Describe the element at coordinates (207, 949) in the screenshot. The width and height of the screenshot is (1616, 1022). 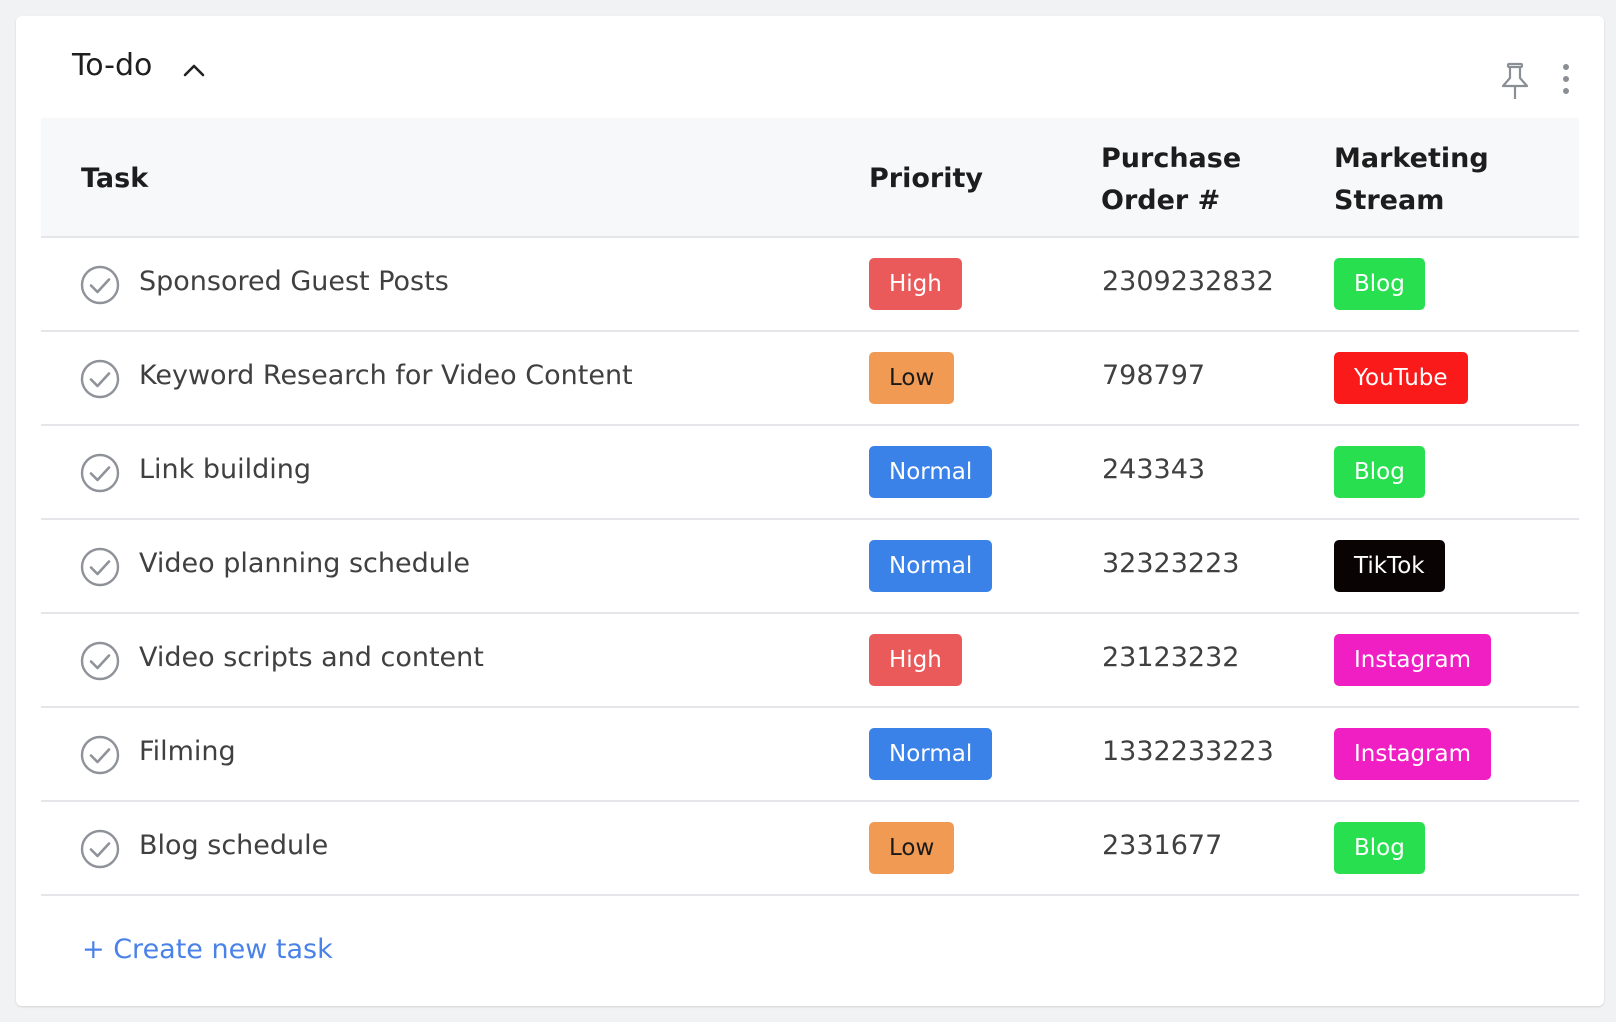
I see `create-new-task-link: + Create new task` at that location.